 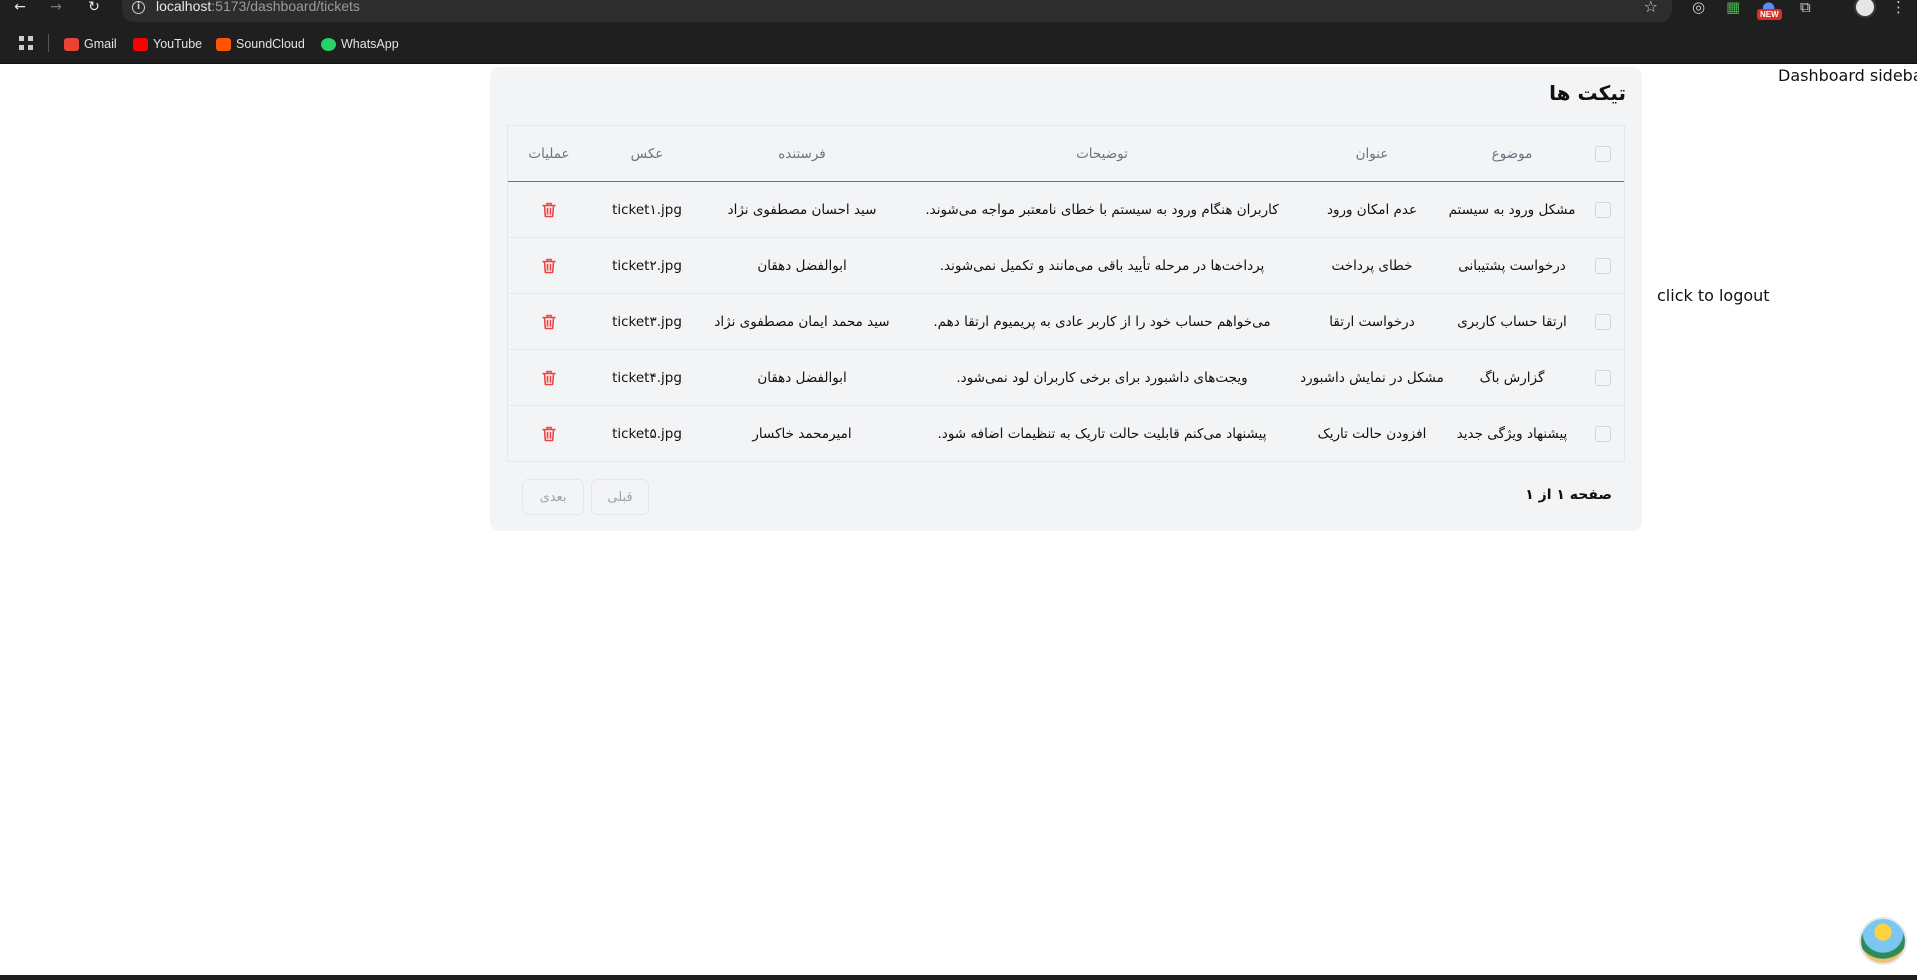 What do you see at coordinates (140, 44) in the screenshot?
I see `youtube-icon` at bounding box center [140, 44].